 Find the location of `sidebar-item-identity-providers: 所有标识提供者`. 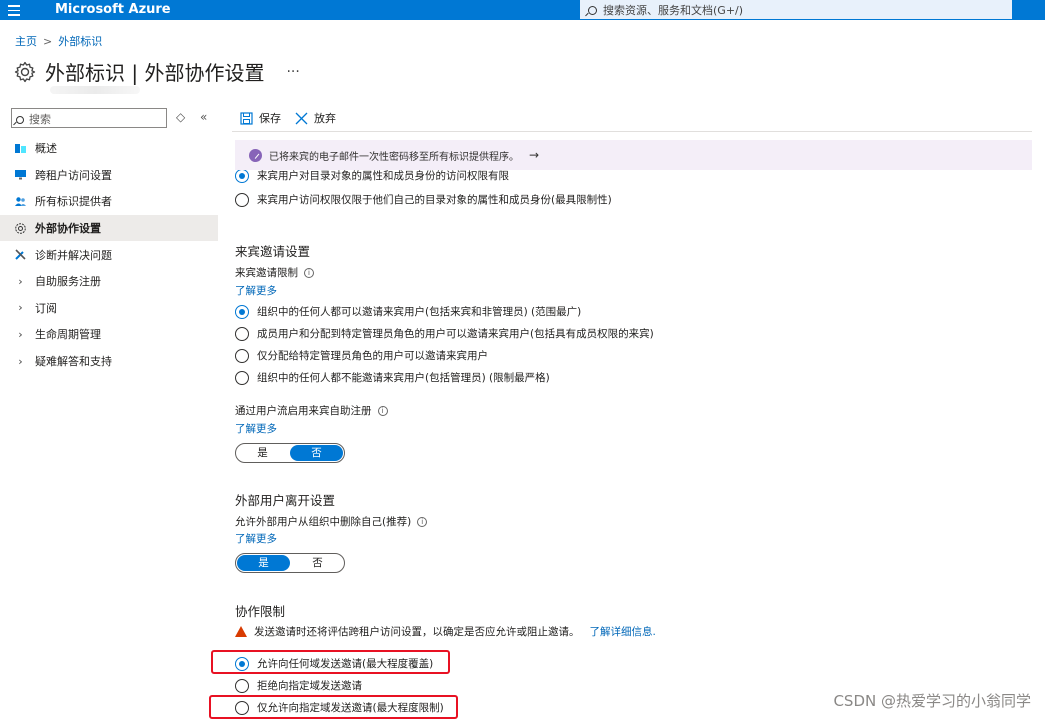

sidebar-item-identity-providers: 所有标识提供者 is located at coordinates (109, 201).